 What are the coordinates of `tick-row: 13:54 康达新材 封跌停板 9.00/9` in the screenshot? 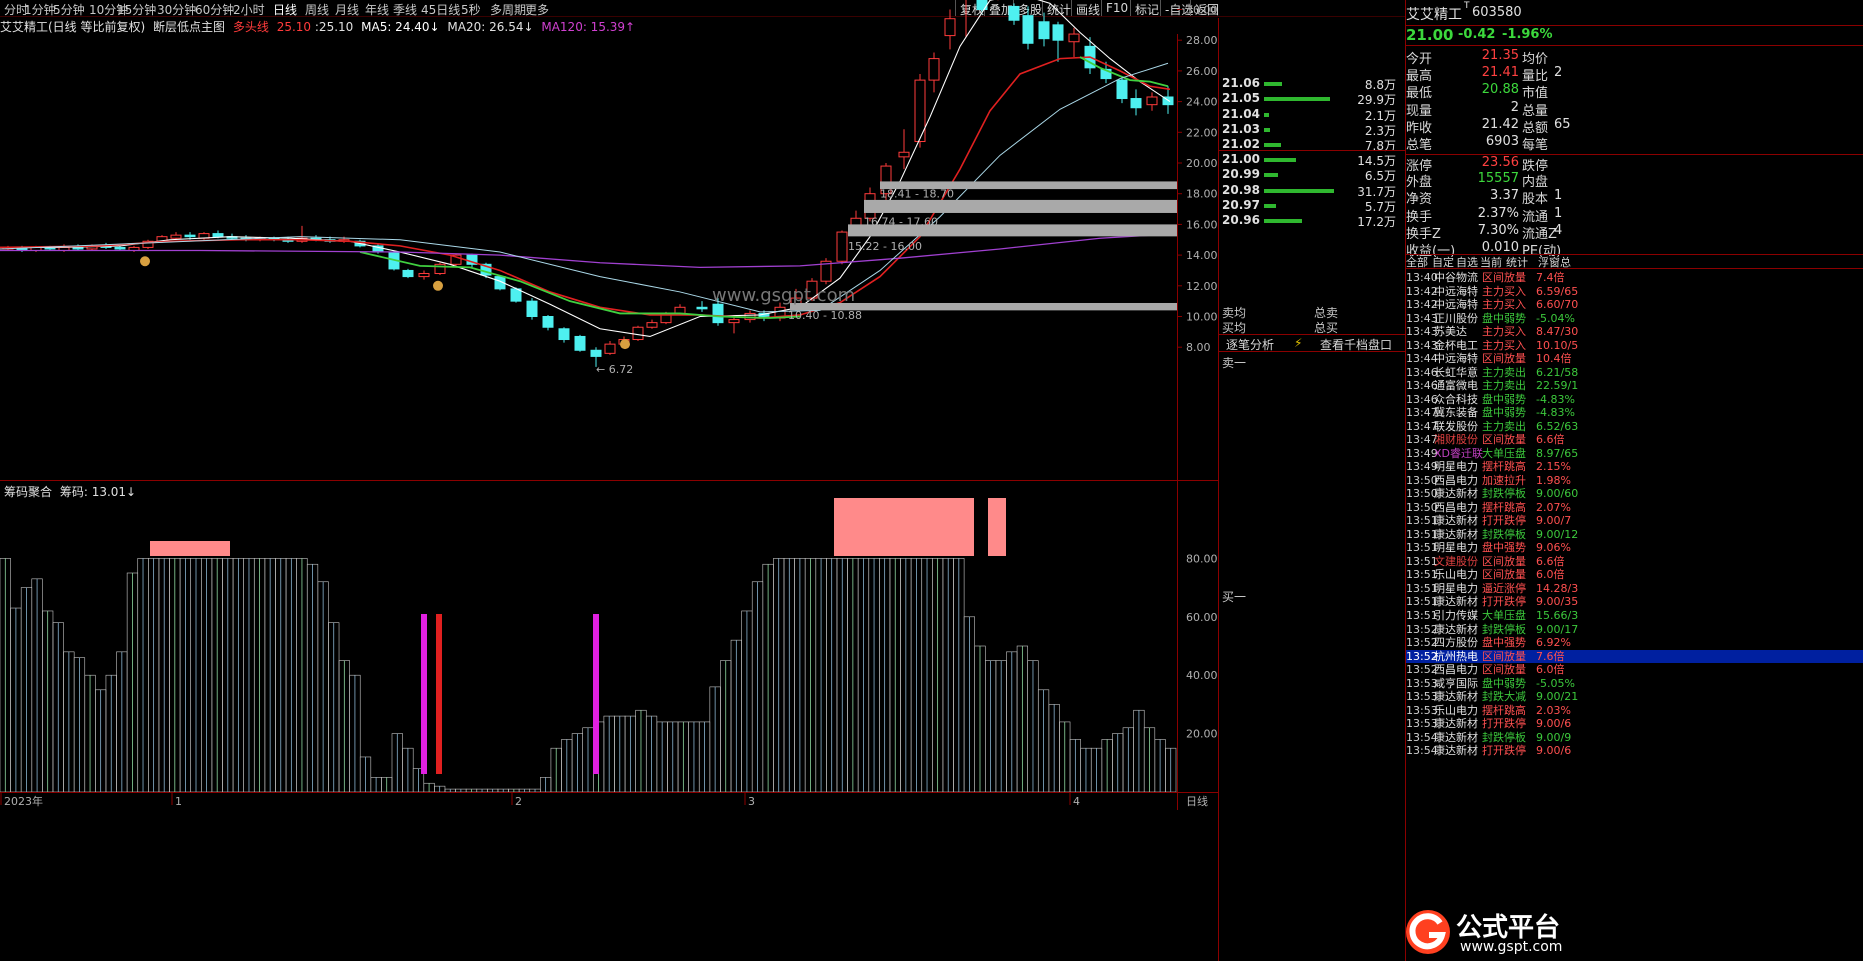 It's located at (1634, 738).